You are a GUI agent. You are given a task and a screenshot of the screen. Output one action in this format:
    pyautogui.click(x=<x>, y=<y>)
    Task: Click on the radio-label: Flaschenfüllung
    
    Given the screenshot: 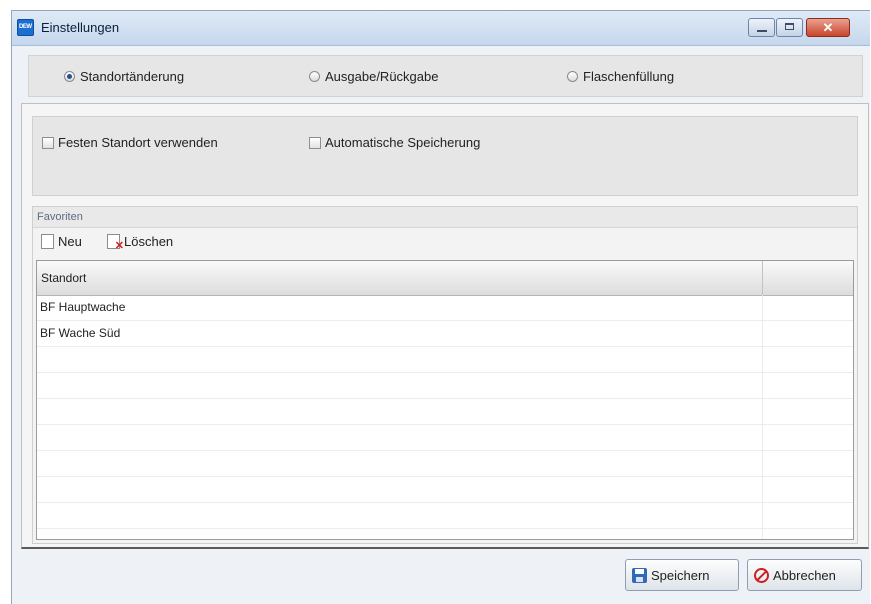 What is the action you would take?
    pyautogui.click(x=629, y=76)
    